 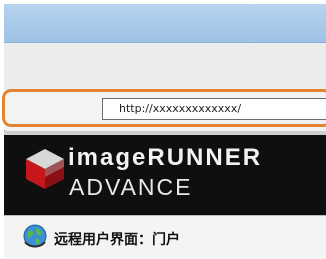 What do you see at coordinates (165, 157) in the screenshot?
I see `brand-name: imageRUNNER` at bounding box center [165, 157].